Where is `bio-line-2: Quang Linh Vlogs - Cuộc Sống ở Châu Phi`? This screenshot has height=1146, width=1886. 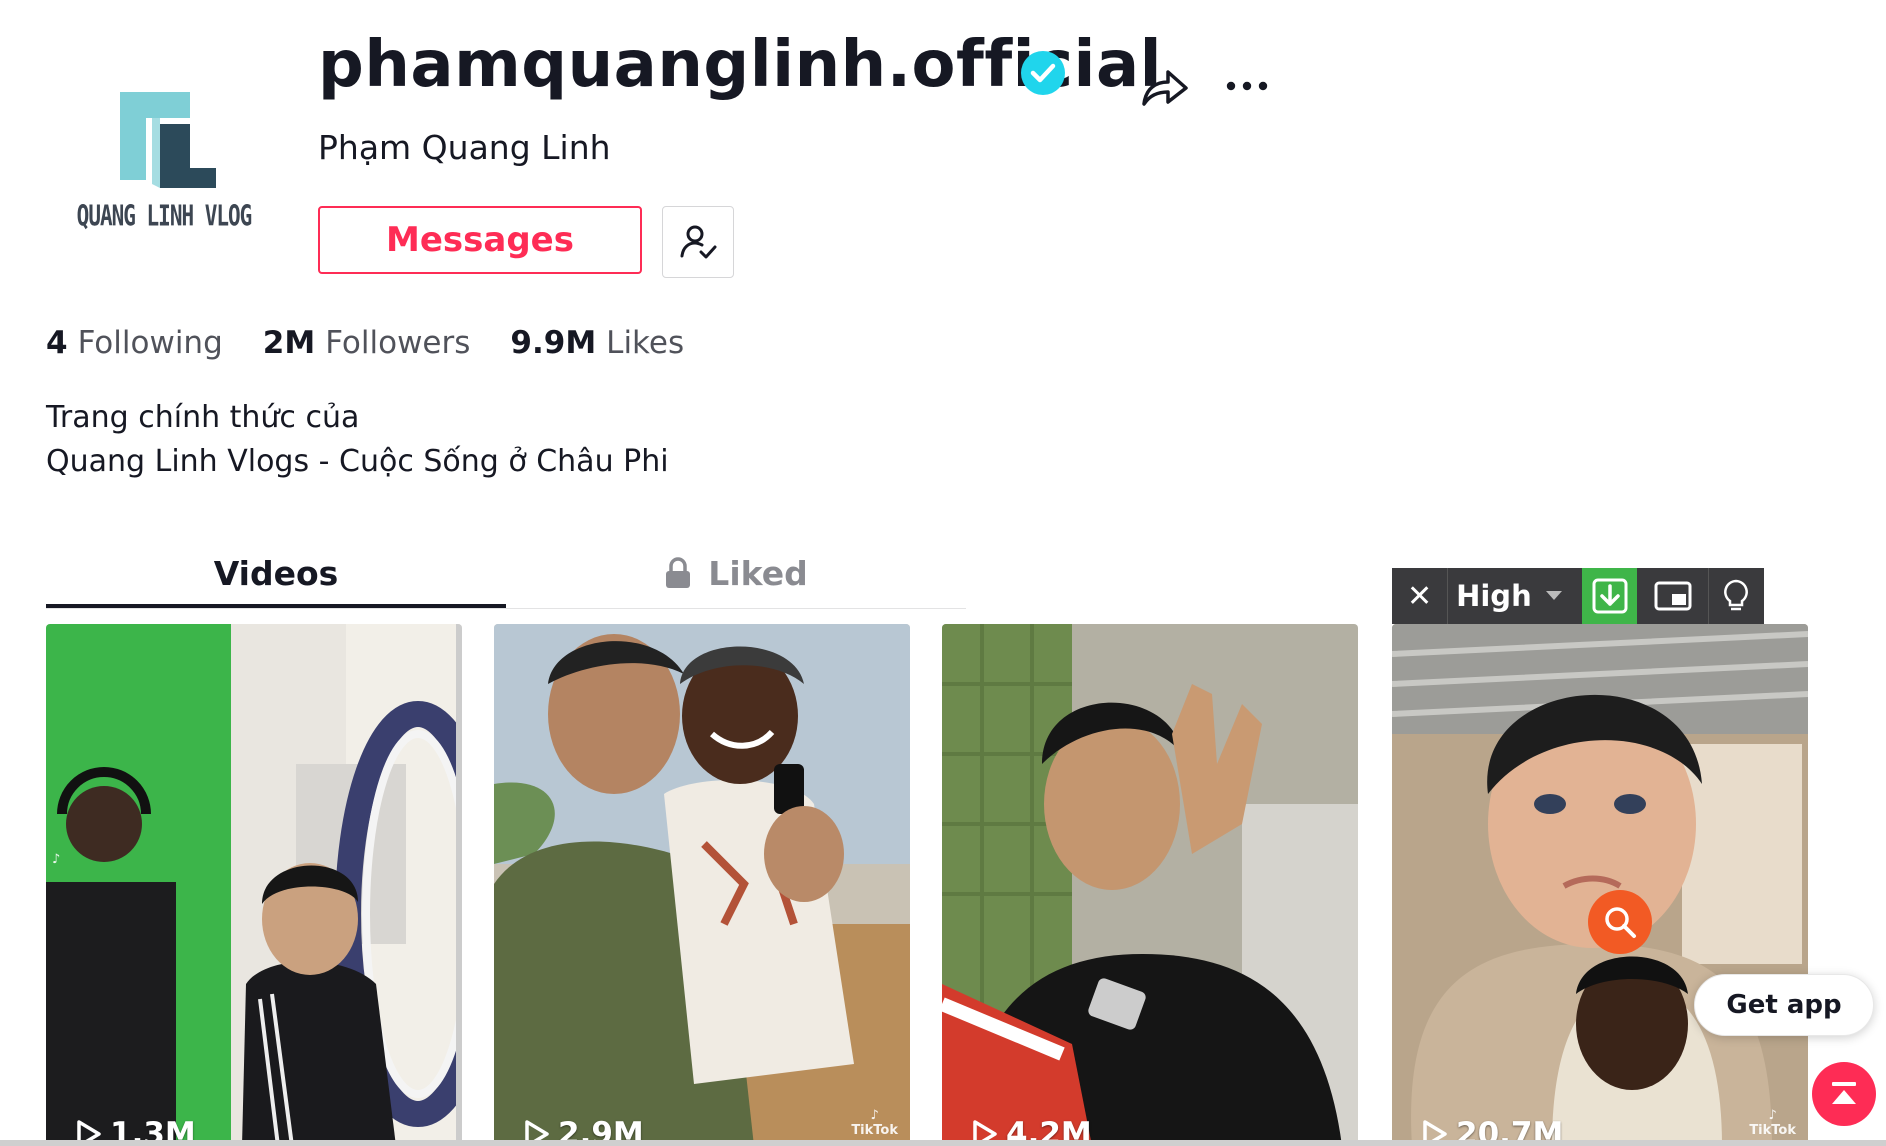
bio-line-2: Quang Linh Vlogs - Cuộc Sống ở Châu Phi is located at coordinates (357, 461).